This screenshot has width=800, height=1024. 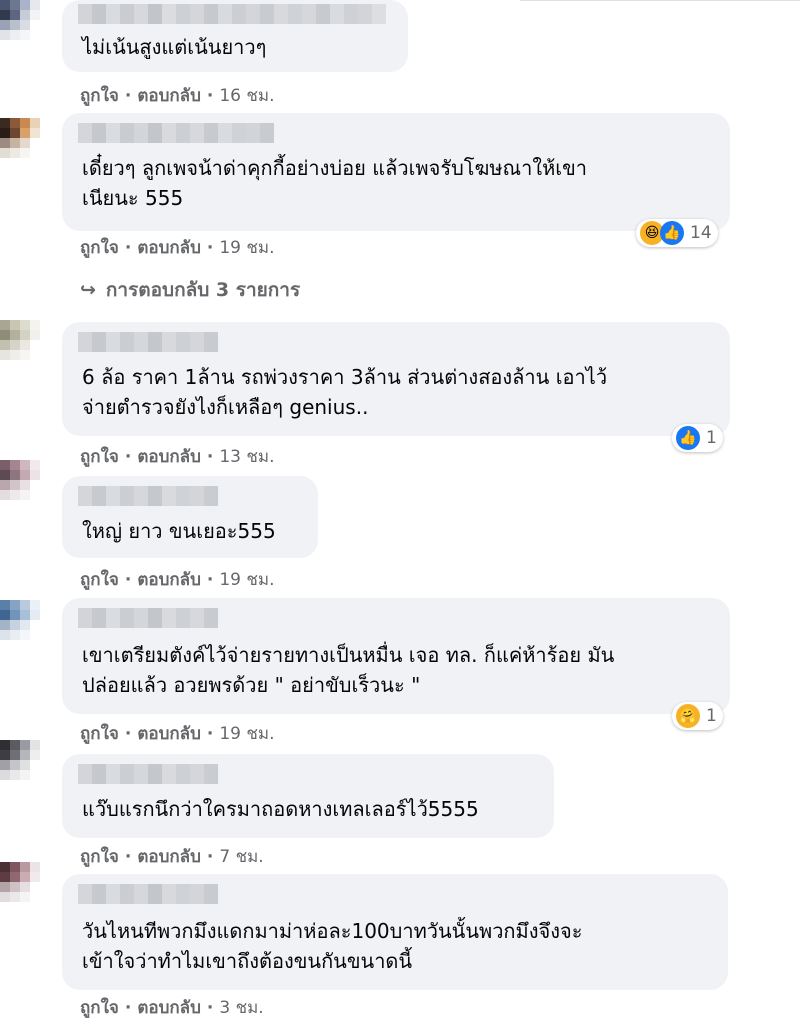 What do you see at coordinates (701, 233) in the screenshot?
I see `reaction-count: 14` at bounding box center [701, 233].